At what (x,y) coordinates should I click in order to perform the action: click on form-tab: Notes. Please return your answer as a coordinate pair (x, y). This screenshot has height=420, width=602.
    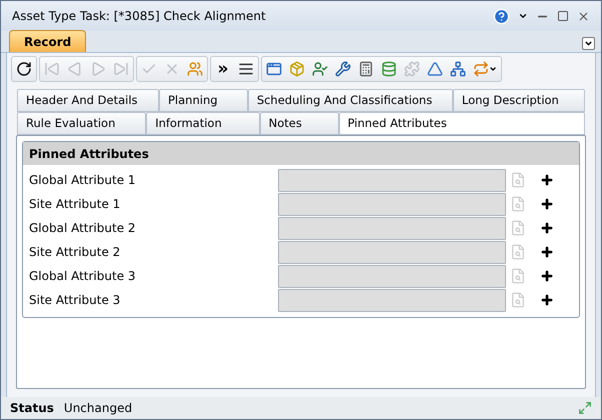
    Looking at the image, I should click on (299, 123).